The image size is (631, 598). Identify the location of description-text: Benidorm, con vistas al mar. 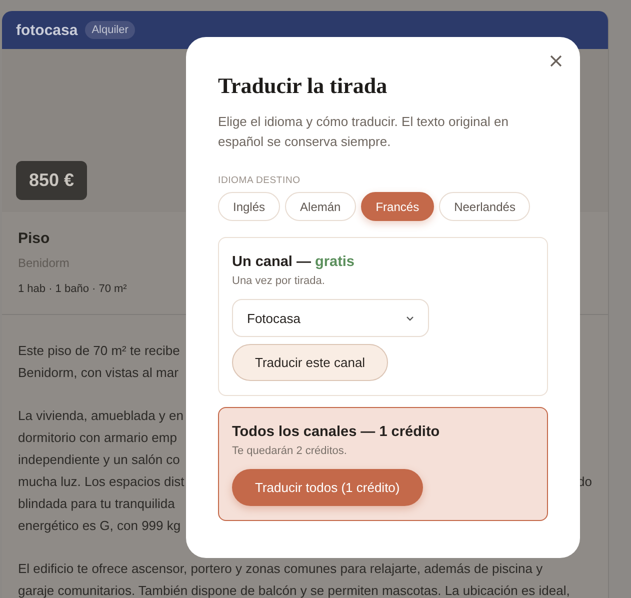
(98, 373).